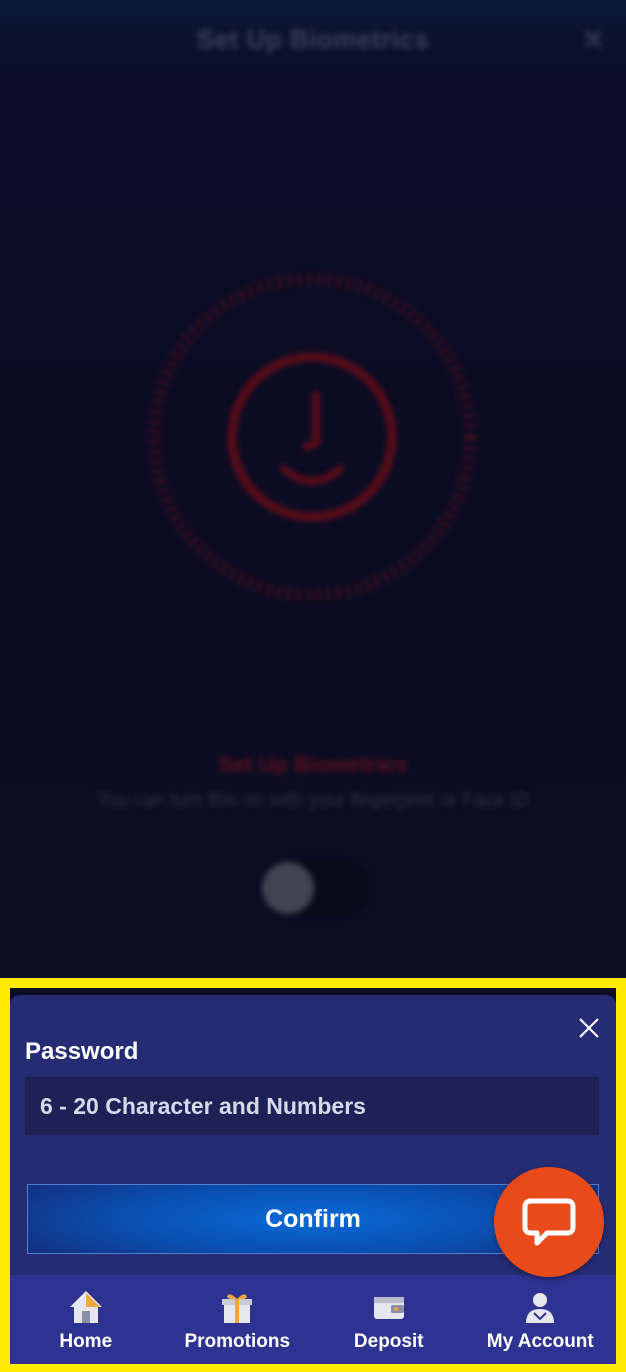  Describe the element at coordinates (593, 40) in the screenshot. I see `header-close-icon: ✕` at that location.